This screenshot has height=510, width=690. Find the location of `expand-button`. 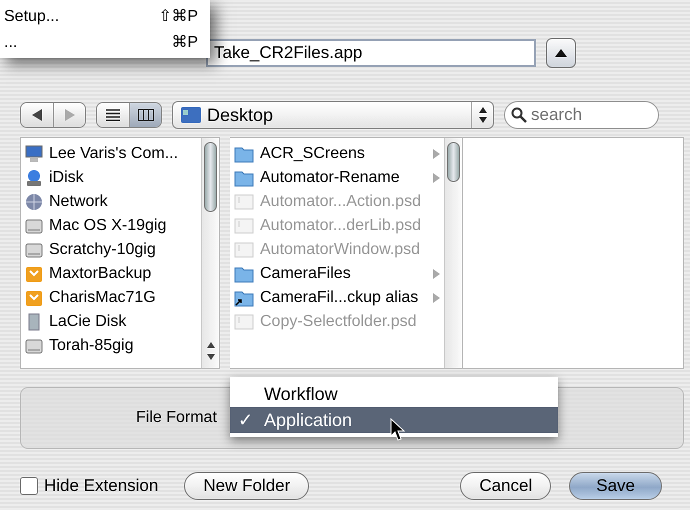

expand-button is located at coordinates (561, 53).